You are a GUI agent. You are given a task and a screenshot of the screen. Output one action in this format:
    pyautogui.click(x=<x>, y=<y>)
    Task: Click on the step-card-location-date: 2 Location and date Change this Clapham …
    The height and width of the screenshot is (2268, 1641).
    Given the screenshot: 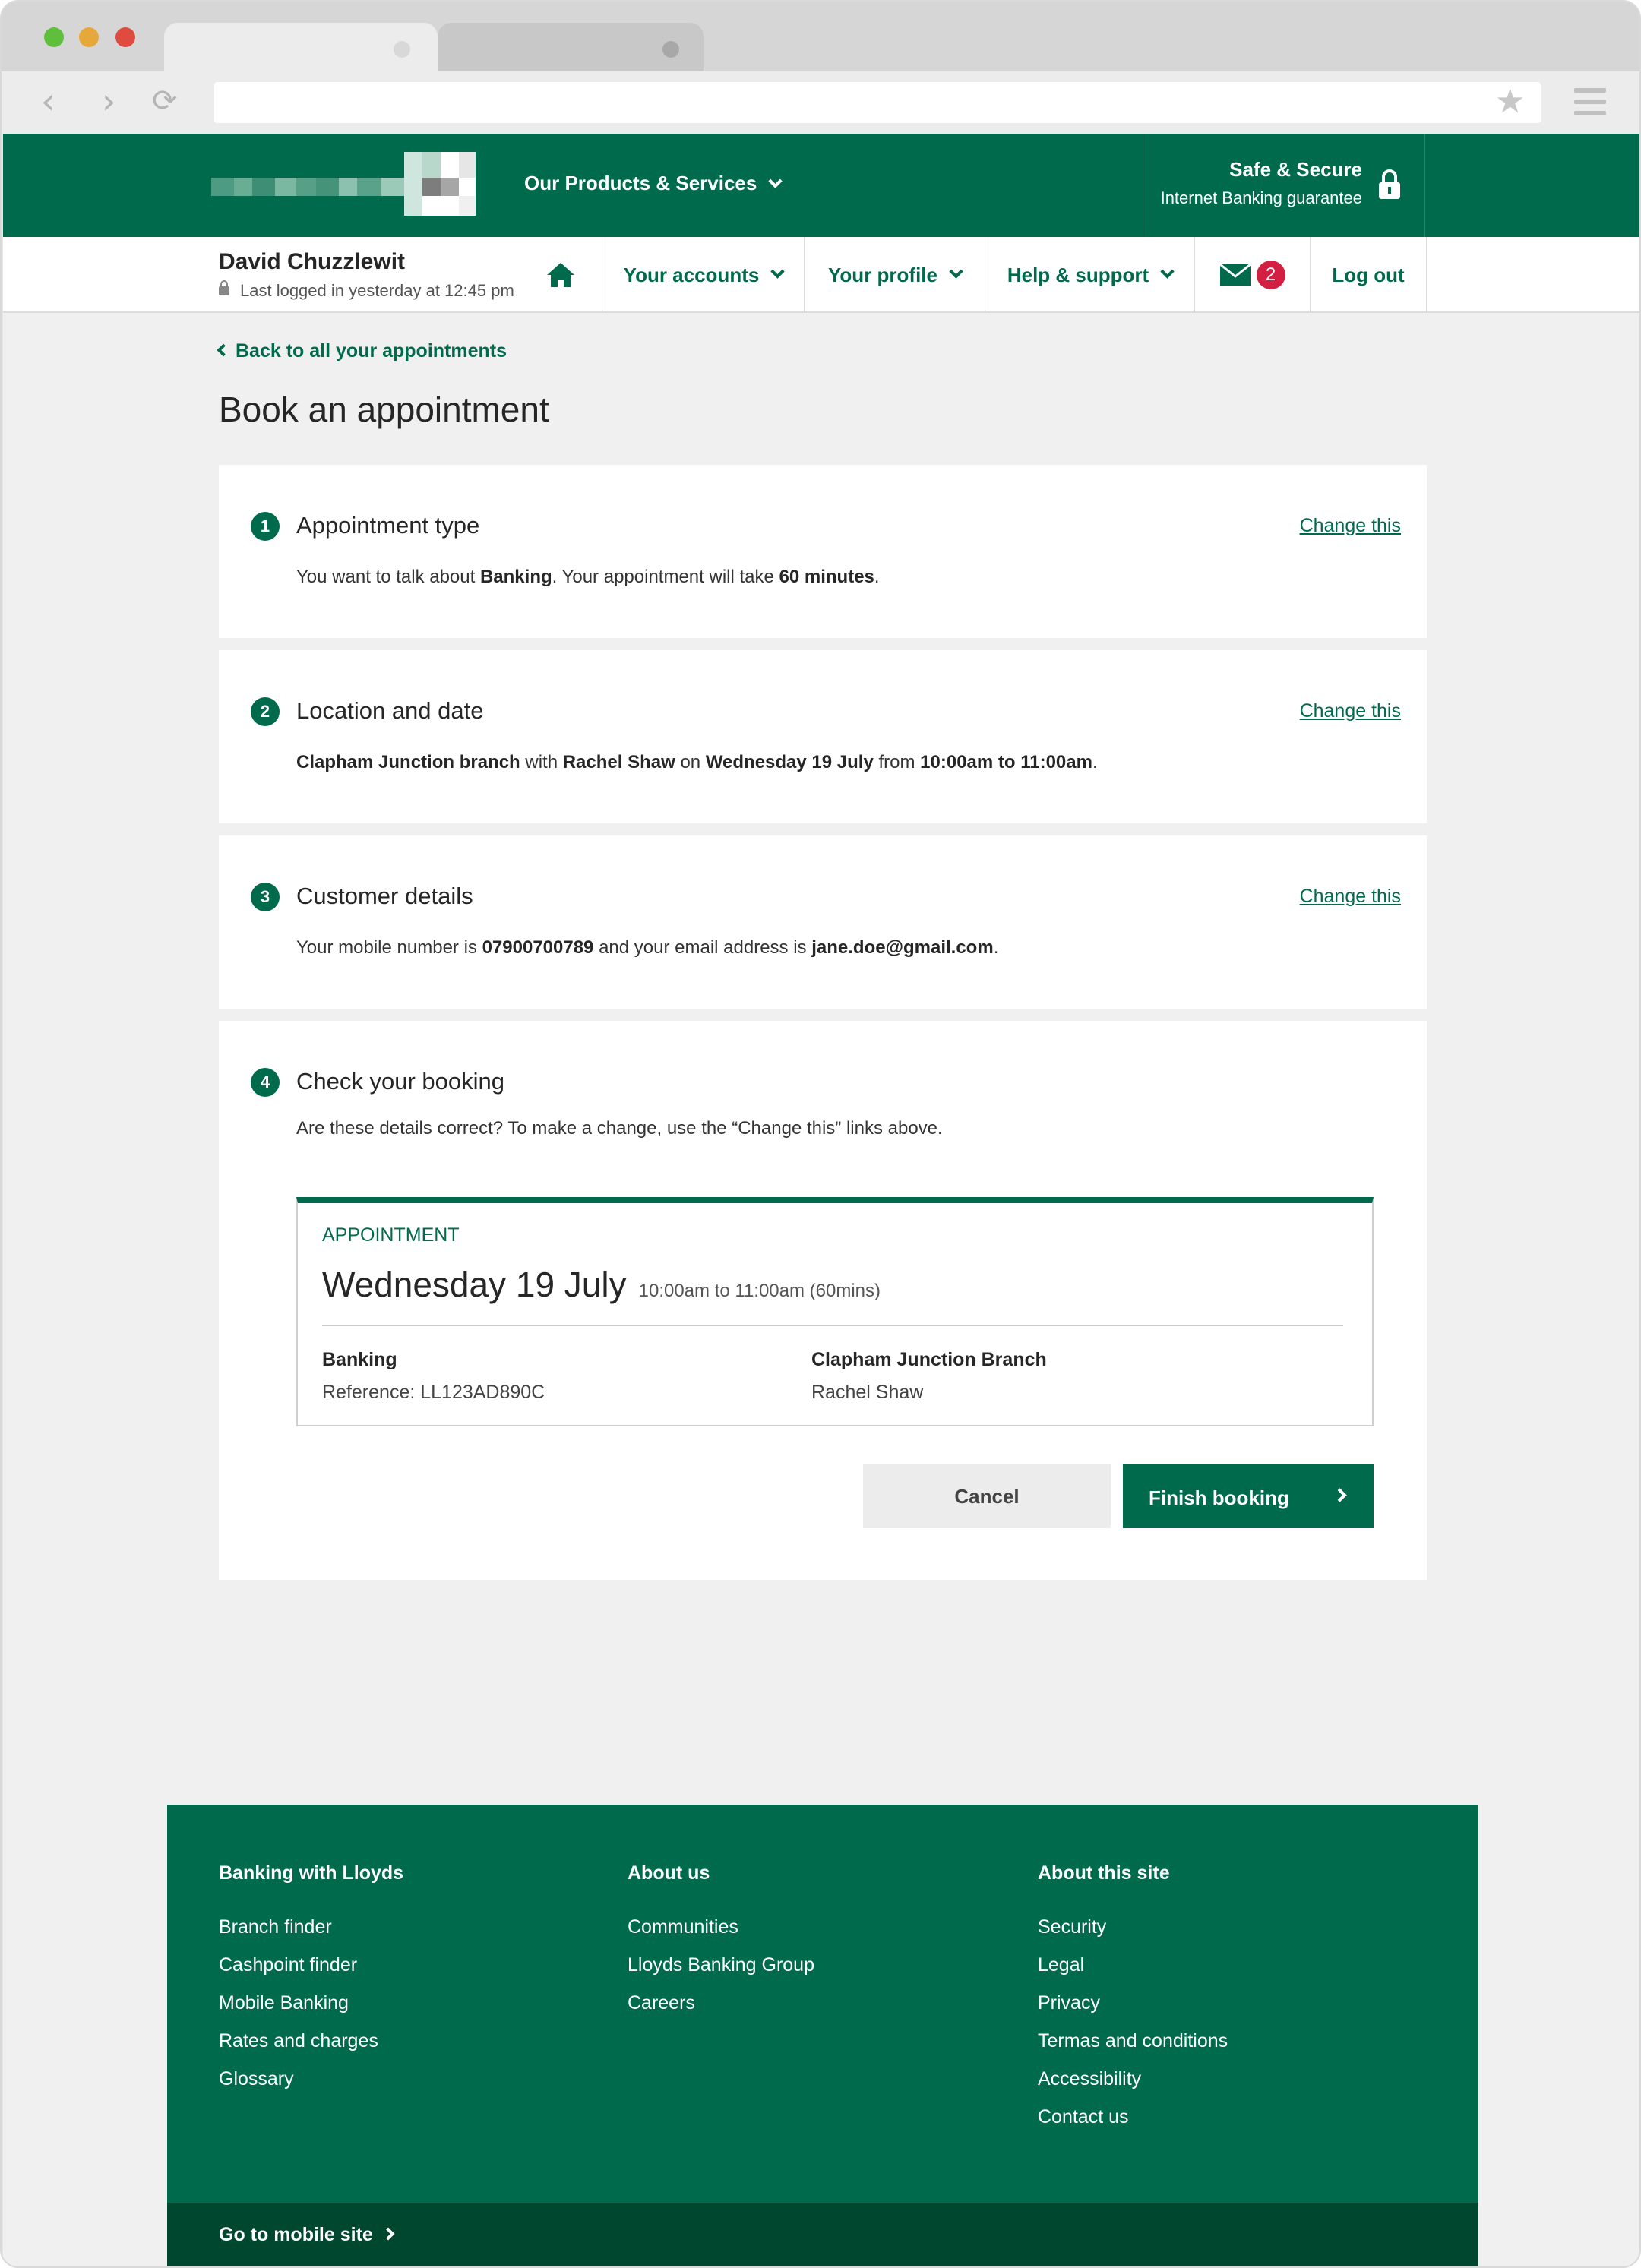 What is the action you would take?
    pyautogui.click(x=823, y=736)
    